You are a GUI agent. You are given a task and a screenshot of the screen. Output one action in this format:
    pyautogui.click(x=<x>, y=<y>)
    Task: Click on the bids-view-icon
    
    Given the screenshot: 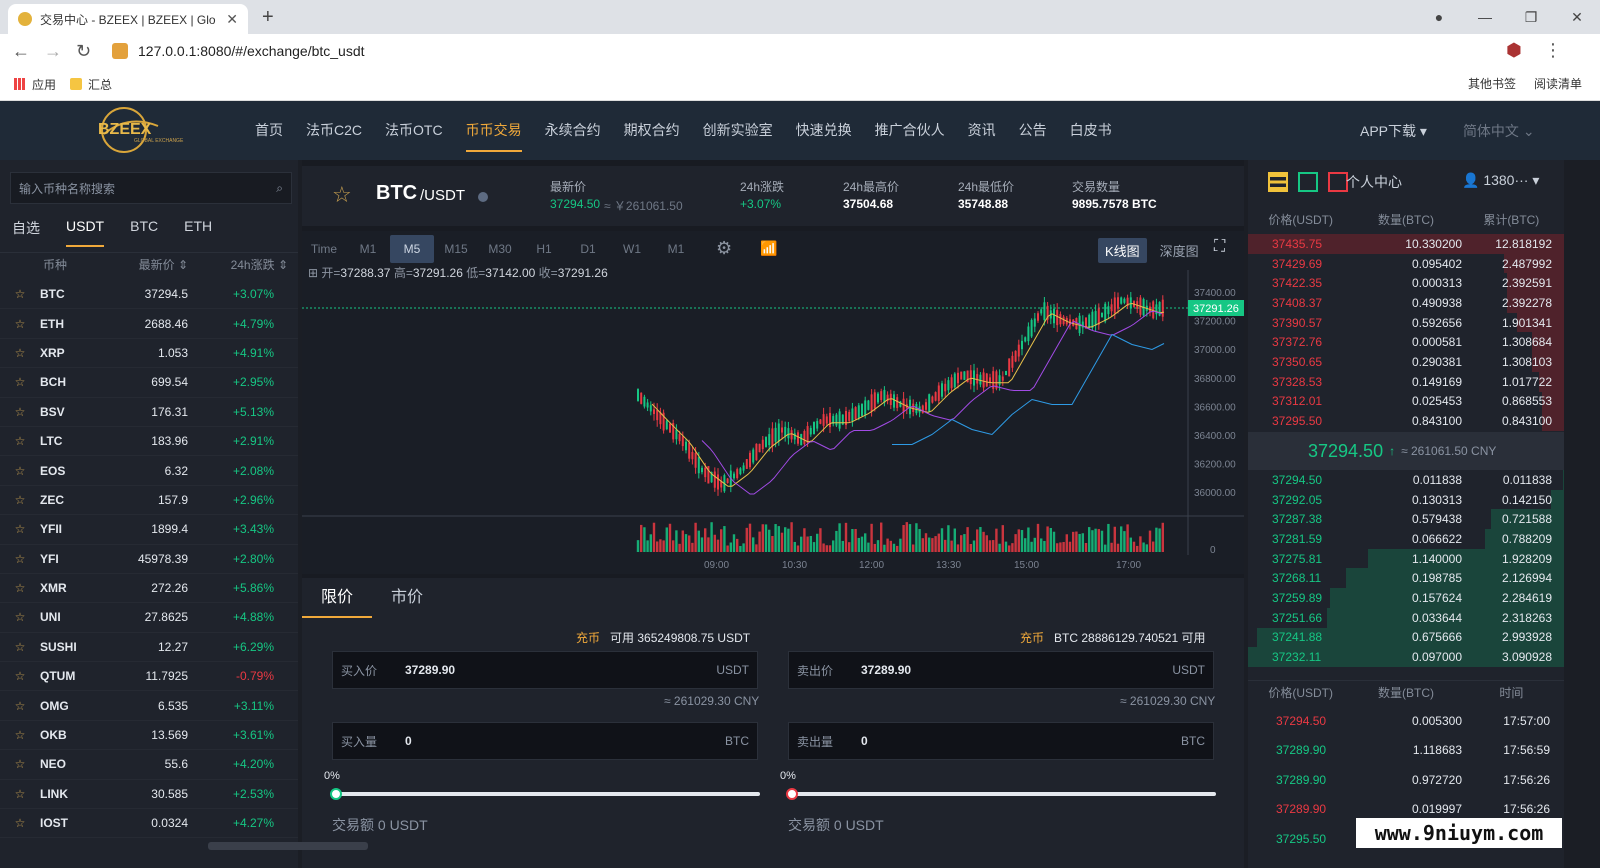 What is the action you would take?
    pyautogui.click(x=1308, y=182)
    